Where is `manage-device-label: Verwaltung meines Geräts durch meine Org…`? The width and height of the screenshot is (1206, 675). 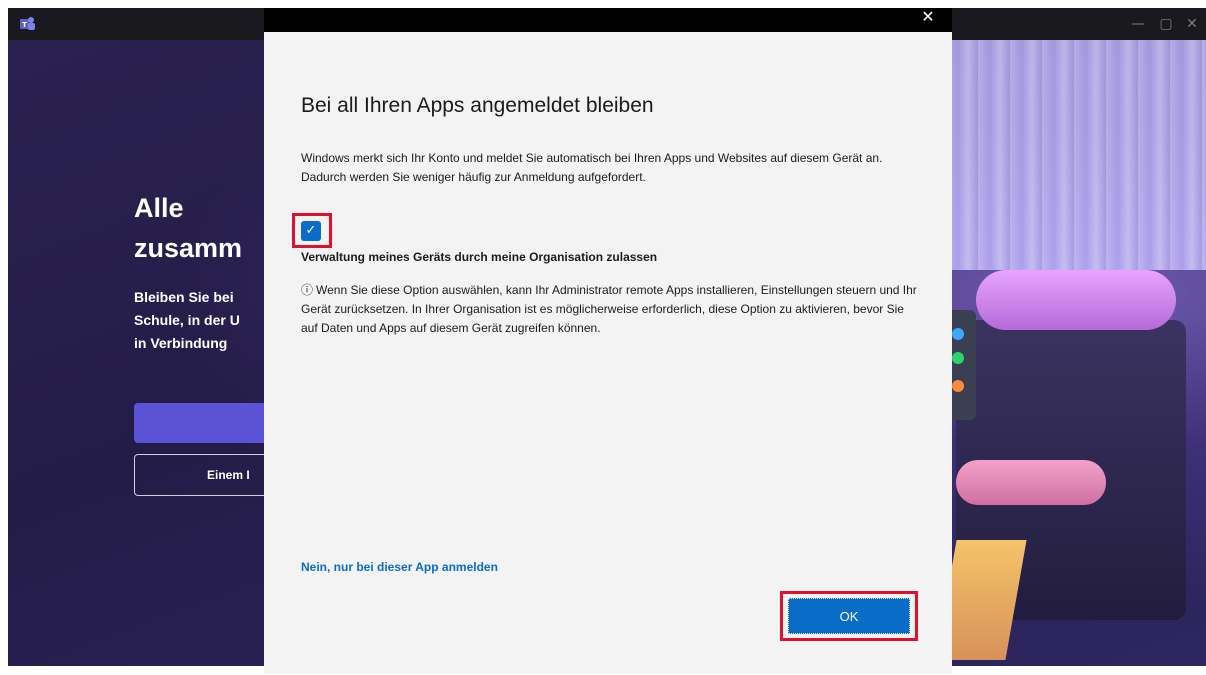 manage-device-label: Verwaltung meines Geräts durch meine Org… is located at coordinates (479, 257).